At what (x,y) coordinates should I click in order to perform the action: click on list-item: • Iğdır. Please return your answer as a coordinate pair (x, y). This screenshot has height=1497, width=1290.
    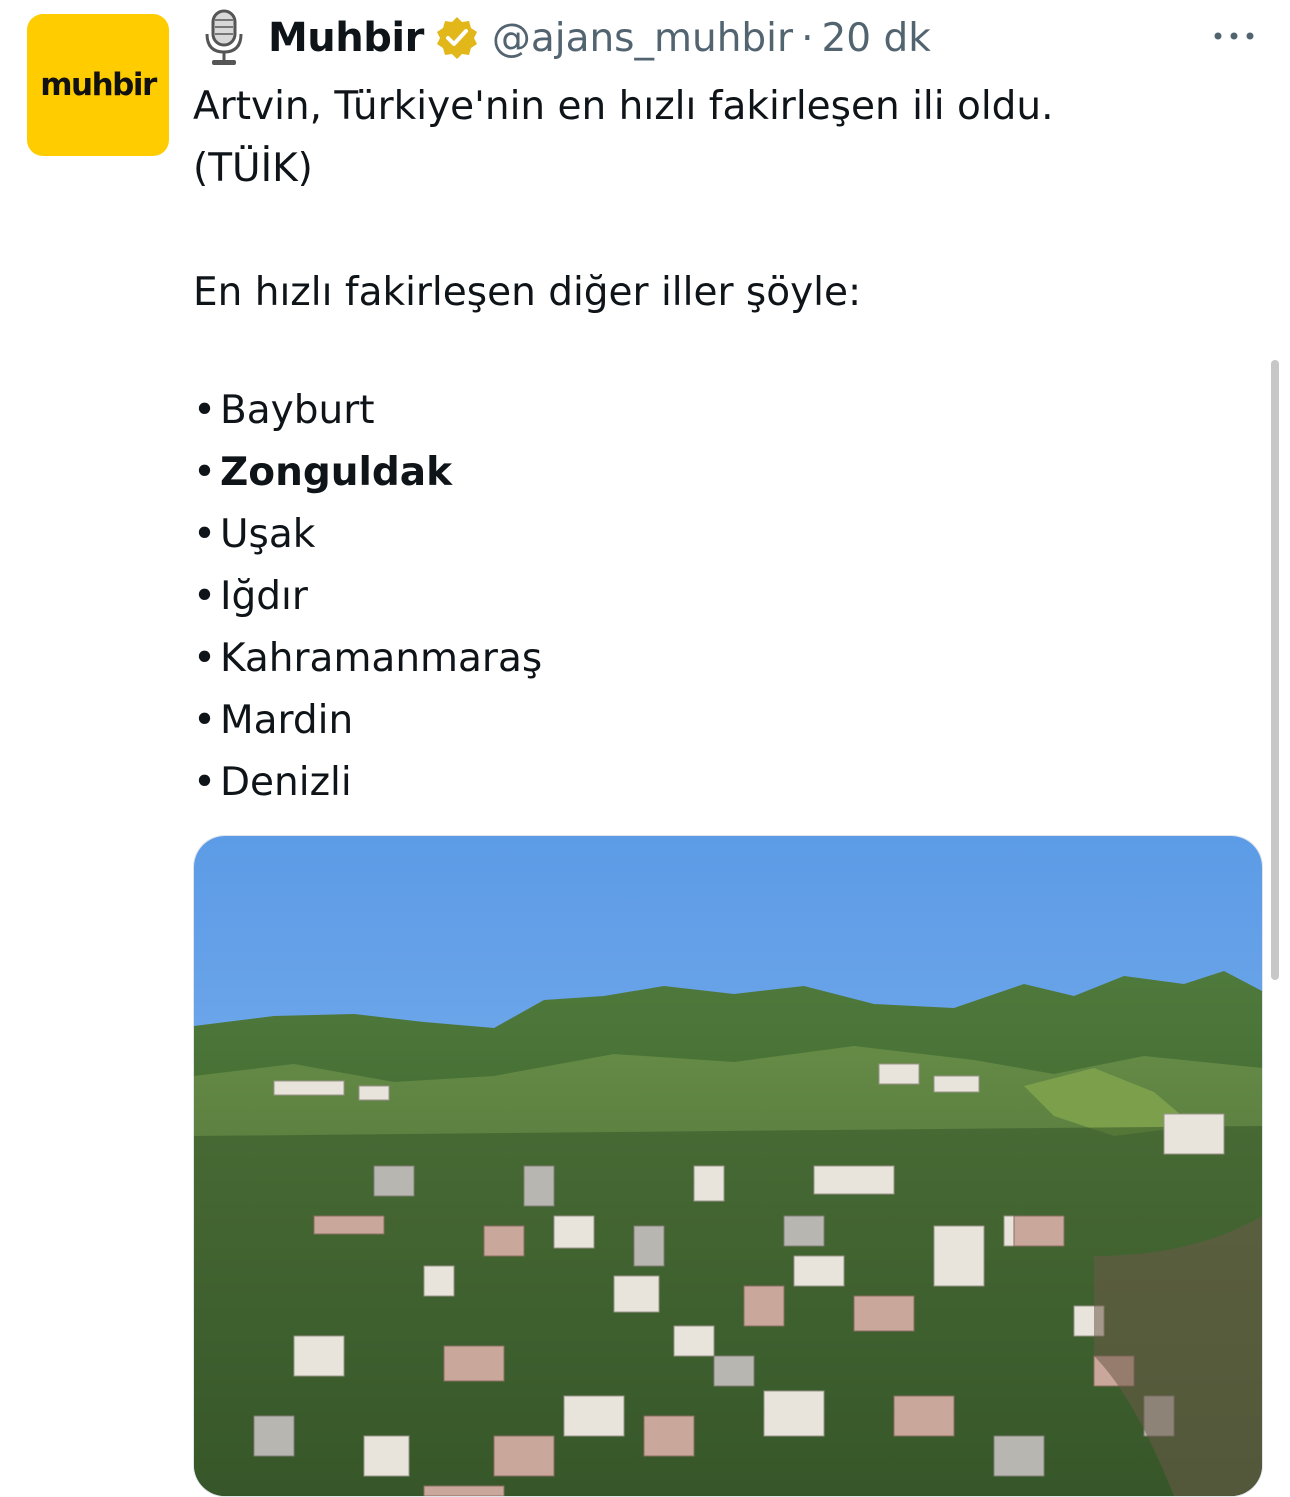
    Looking at the image, I should click on (367, 597).